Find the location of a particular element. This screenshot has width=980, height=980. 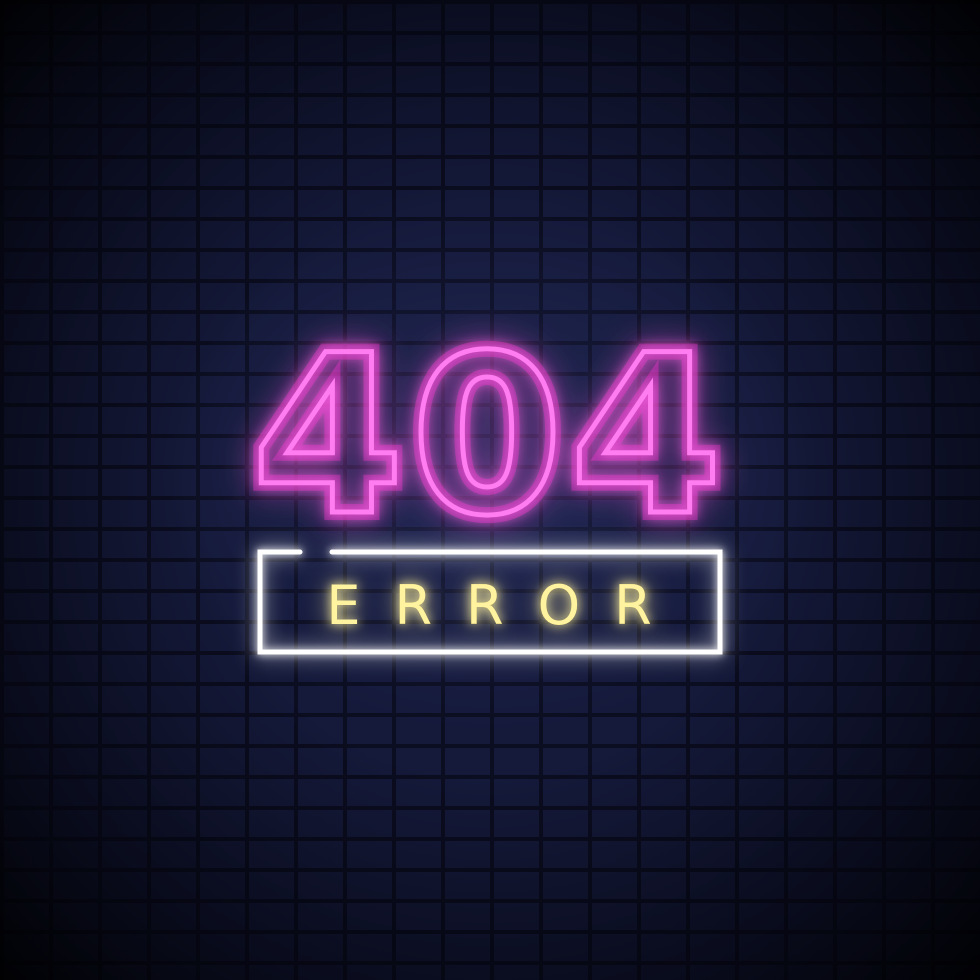

error-label-text: ERROR is located at coordinates (505, 605).